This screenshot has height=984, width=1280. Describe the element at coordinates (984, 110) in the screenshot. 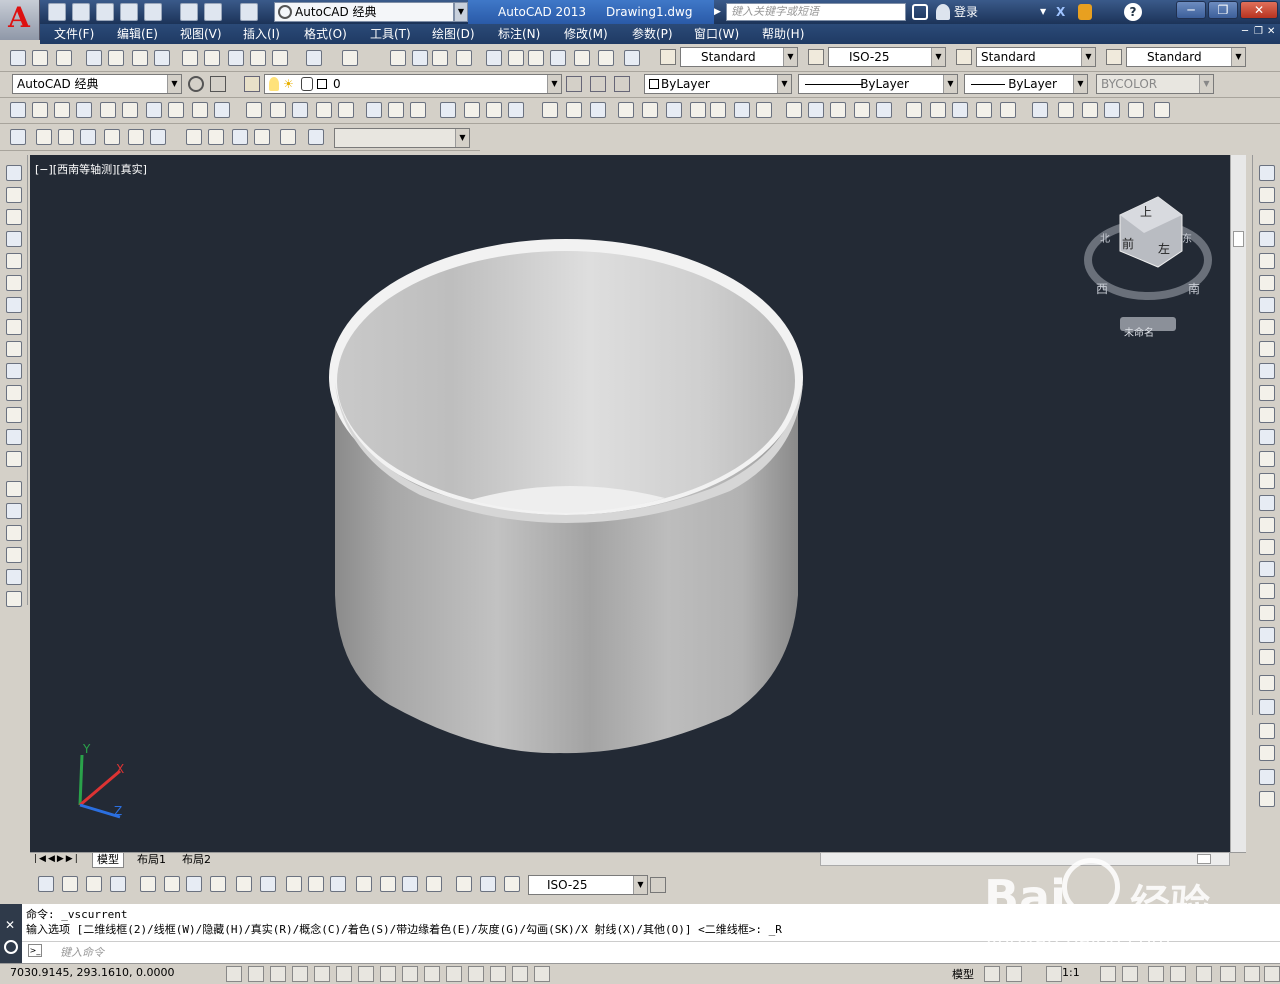

I see `close-hole-icon` at that location.